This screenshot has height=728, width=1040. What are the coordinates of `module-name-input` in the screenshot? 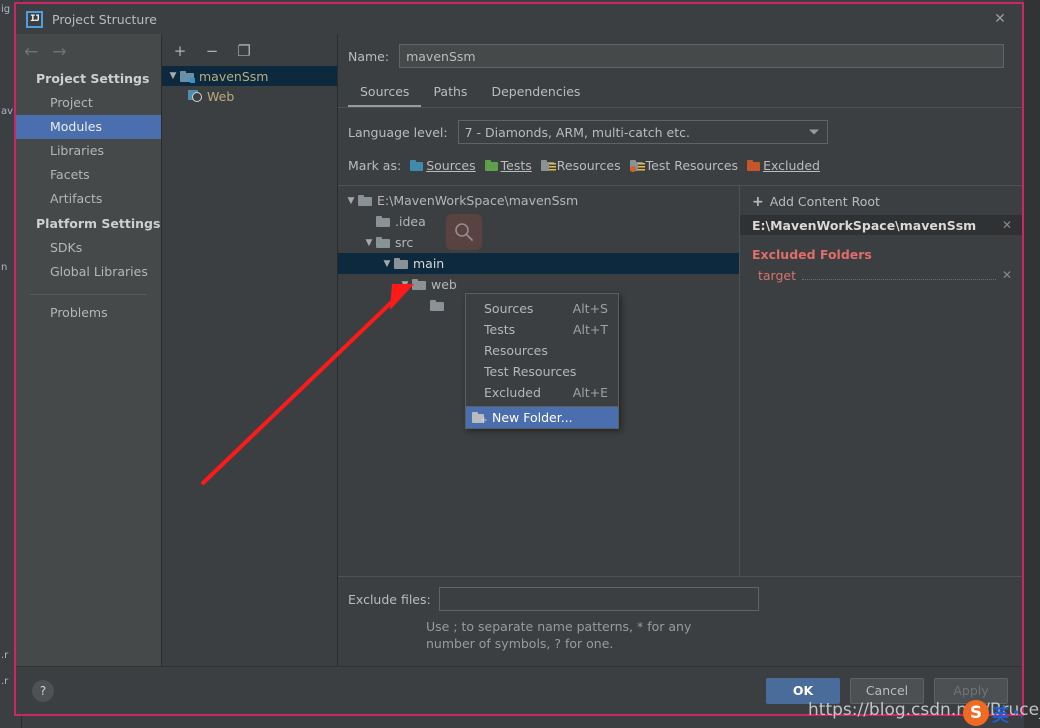 It's located at (701, 56).